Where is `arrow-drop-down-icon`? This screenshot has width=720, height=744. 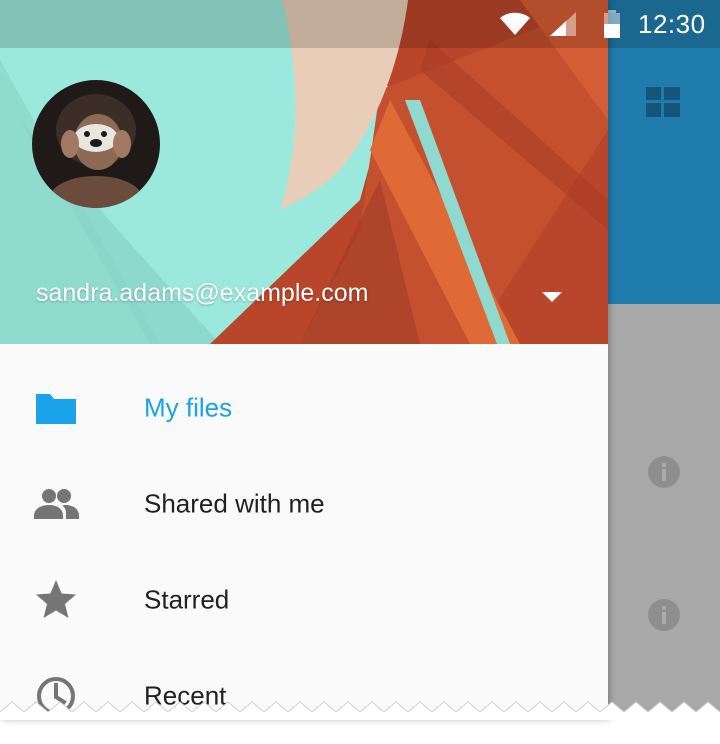
arrow-drop-down-icon is located at coordinates (552, 296).